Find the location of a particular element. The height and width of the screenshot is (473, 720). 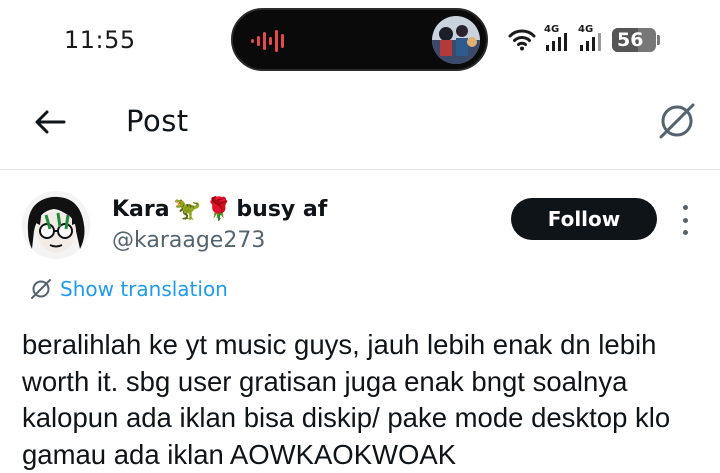

network-type-label: 4G is located at coordinates (552, 29).